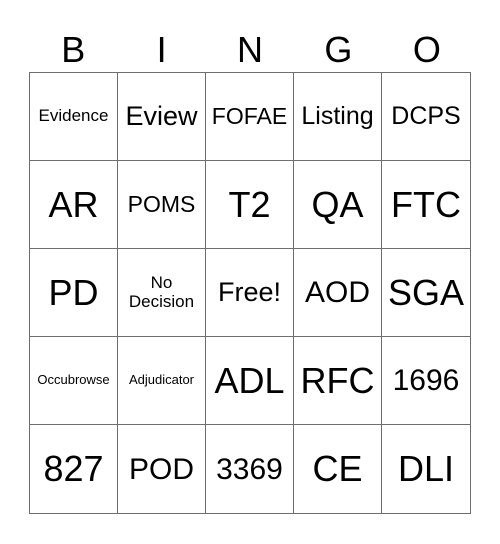 Image resolution: width=500 pixels, height=544 pixels. I want to click on bingo-cell: 827, so click(74, 469).